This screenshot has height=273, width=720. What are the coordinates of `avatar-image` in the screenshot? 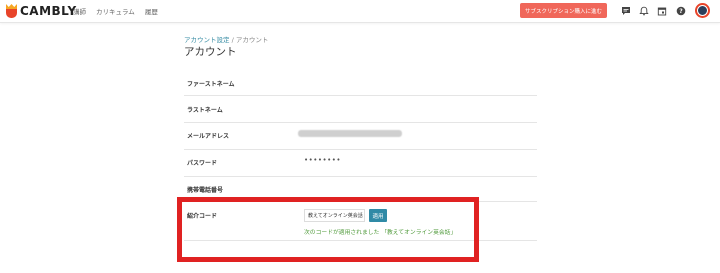 It's located at (702, 10).